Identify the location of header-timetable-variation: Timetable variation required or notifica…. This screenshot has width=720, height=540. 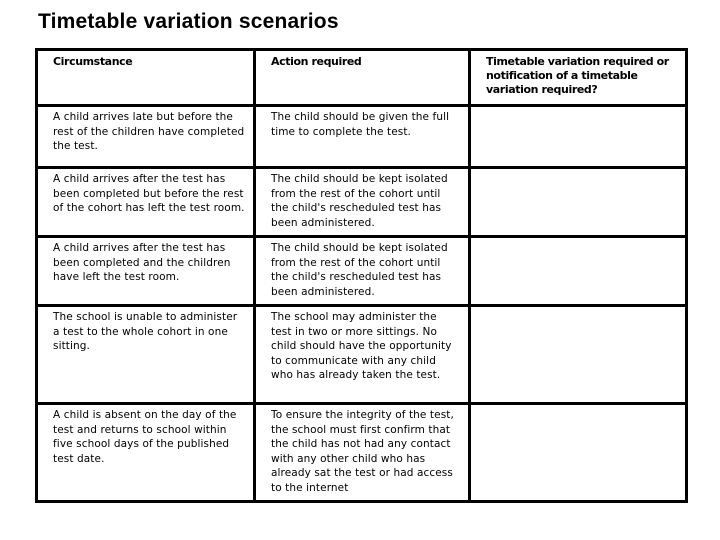
(578, 77).